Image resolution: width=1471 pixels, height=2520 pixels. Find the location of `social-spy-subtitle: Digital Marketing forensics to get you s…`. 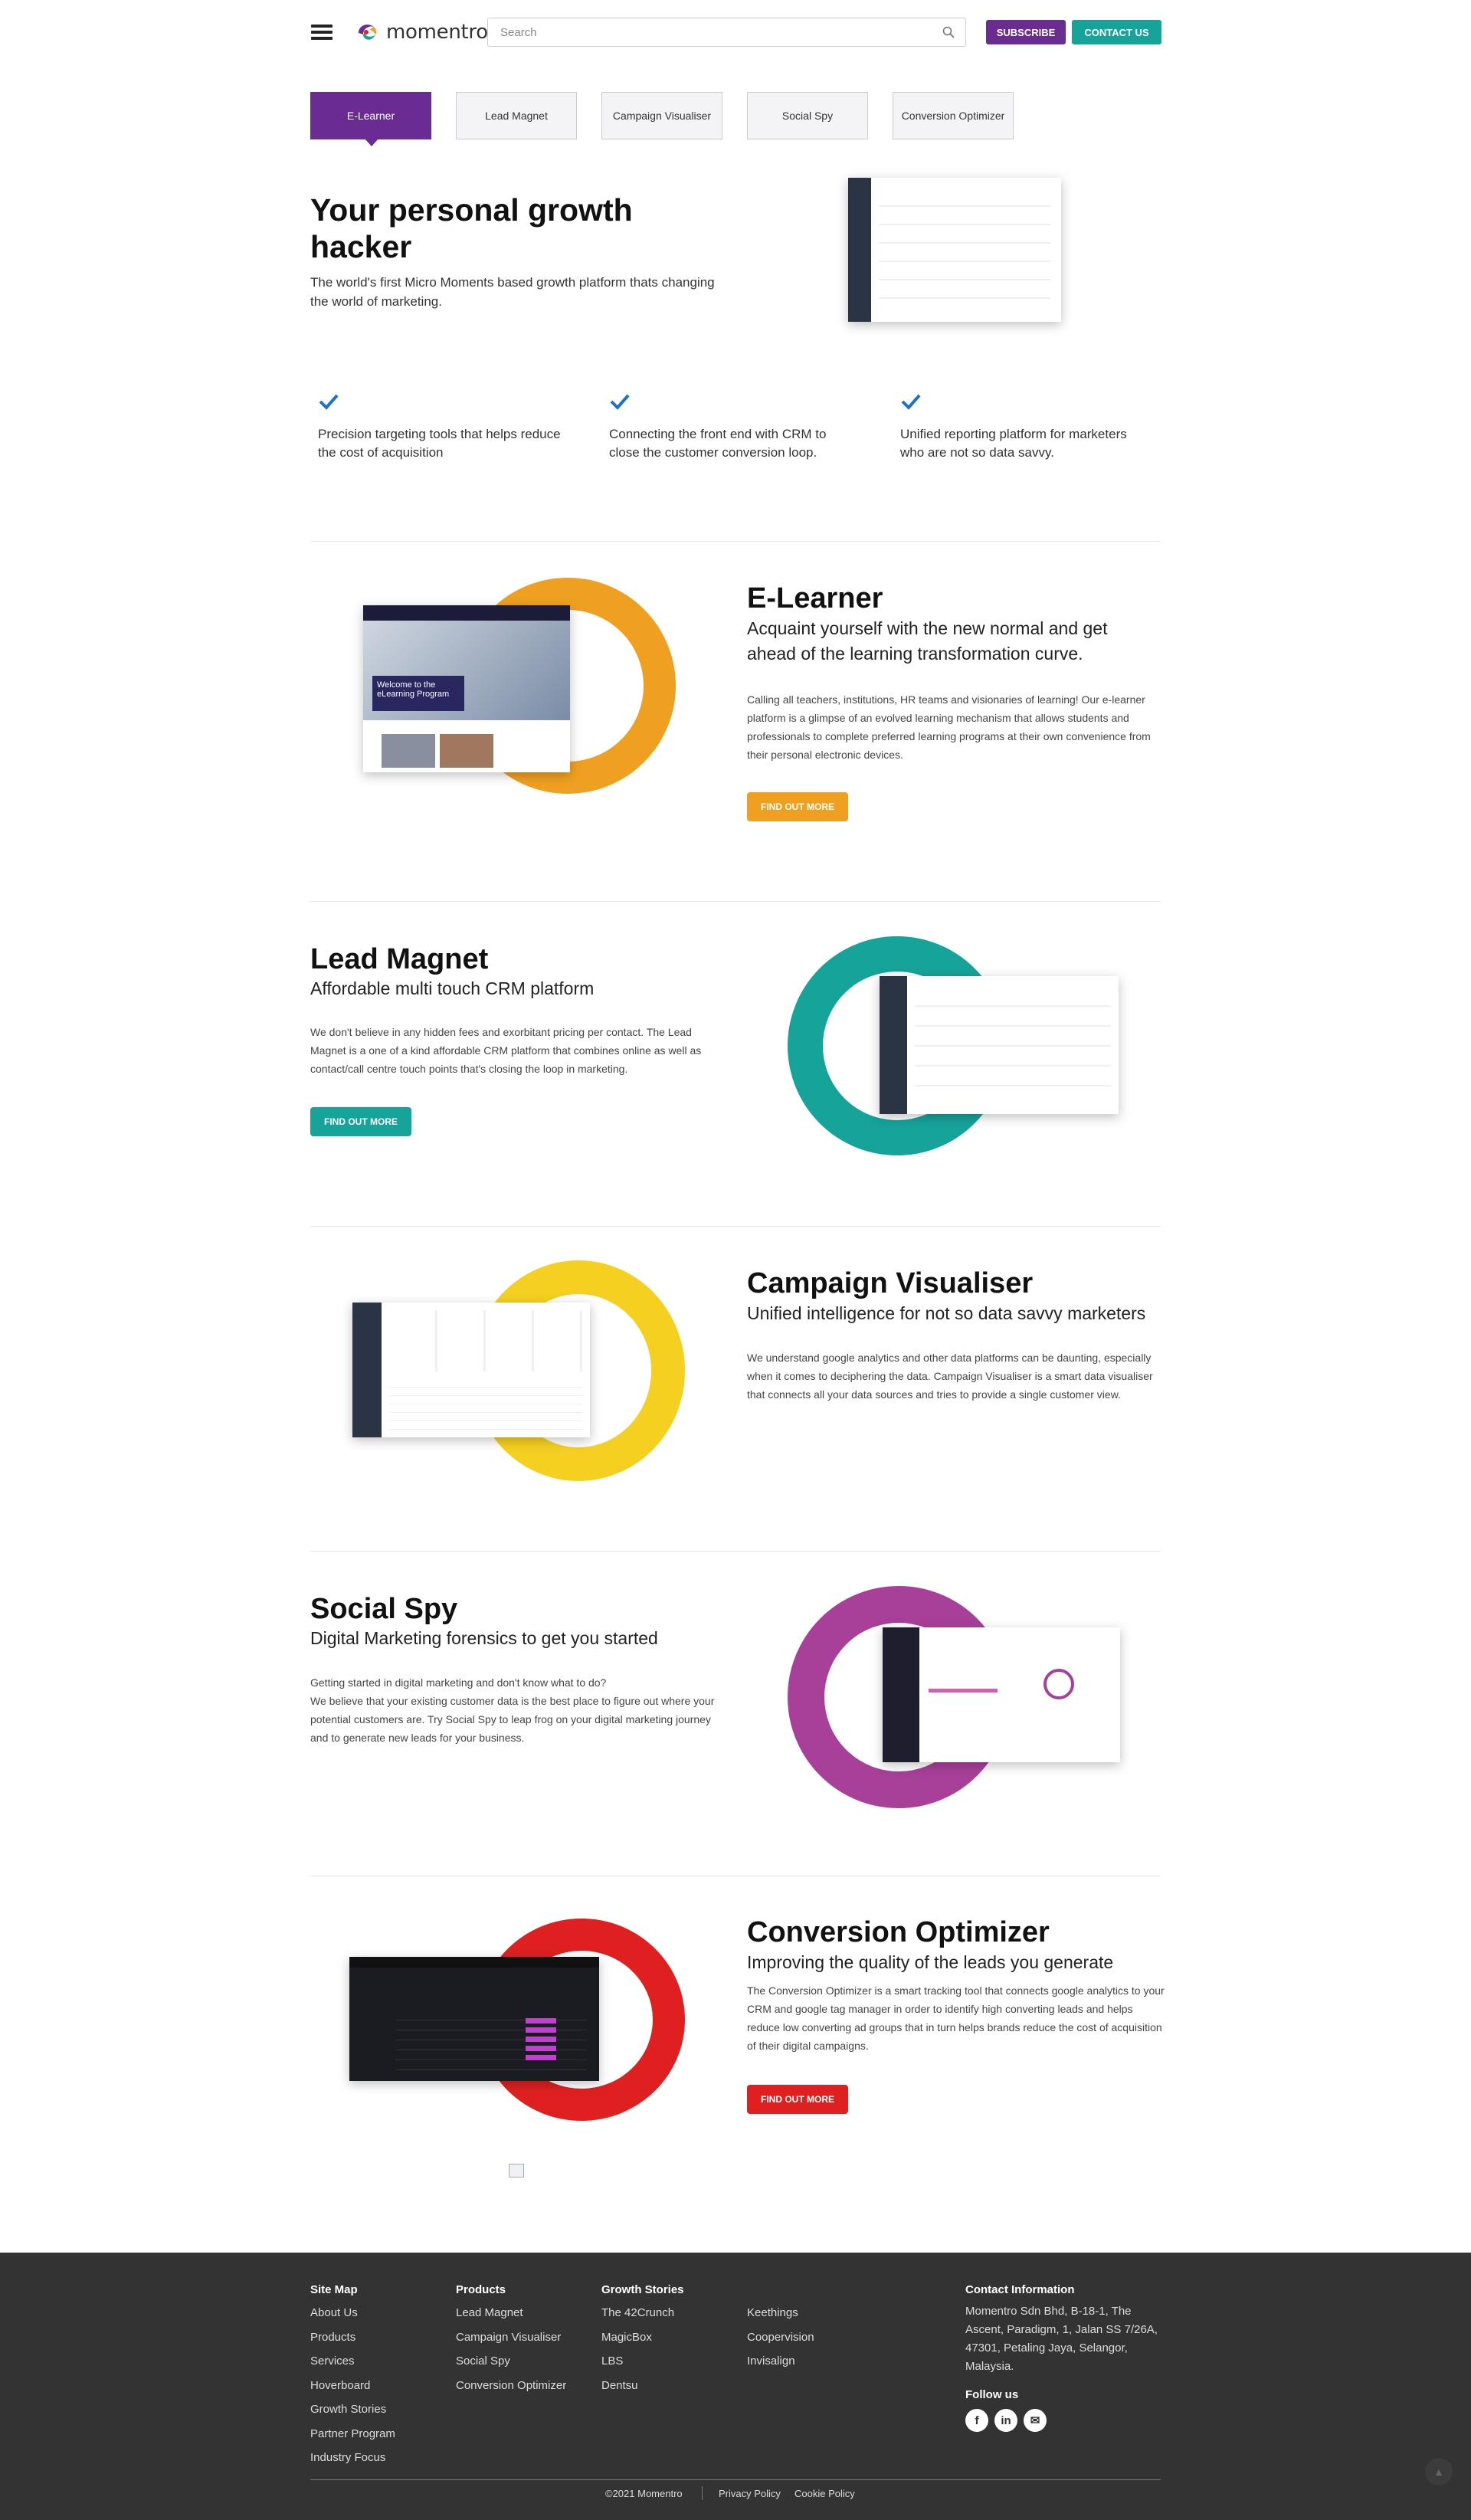

social-spy-subtitle: Digital Marketing forensics to get you s… is located at coordinates (484, 1638).